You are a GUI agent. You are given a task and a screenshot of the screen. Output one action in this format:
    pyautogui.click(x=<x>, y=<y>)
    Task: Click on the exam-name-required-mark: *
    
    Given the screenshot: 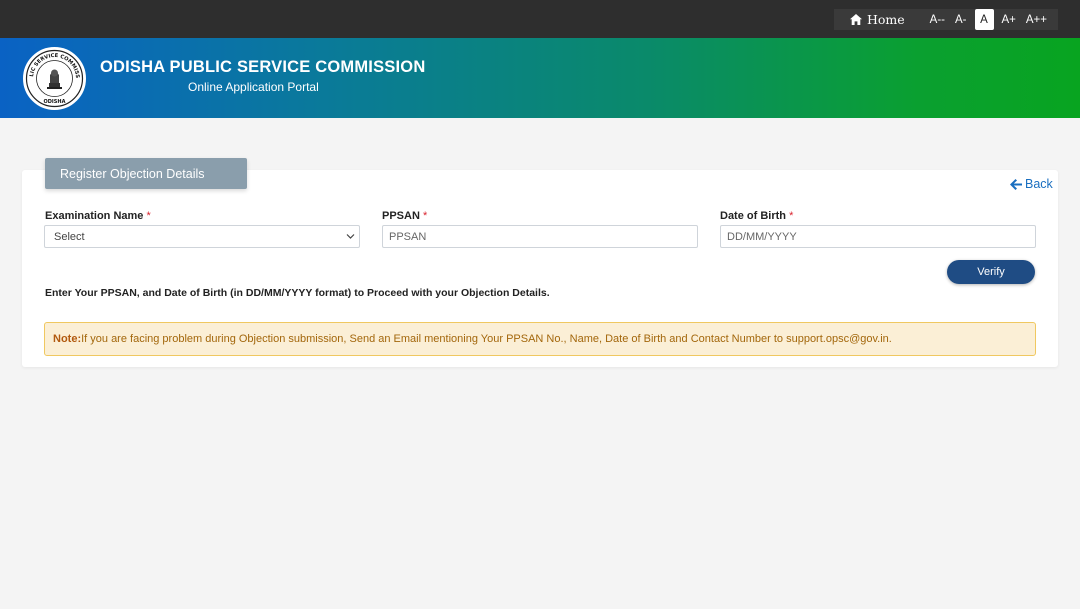 What is the action you would take?
    pyautogui.click(x=148, y=216)
    